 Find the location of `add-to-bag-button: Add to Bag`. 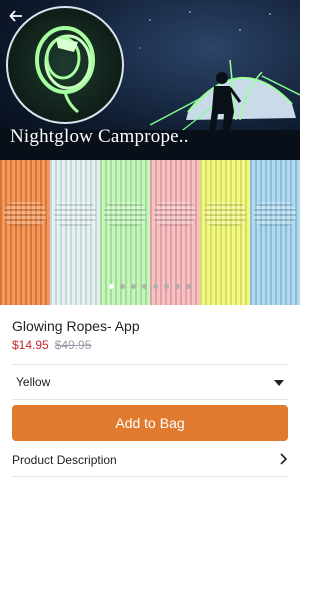

add-to-bag-button: Add to Bag is located at coordinates (150, 423).